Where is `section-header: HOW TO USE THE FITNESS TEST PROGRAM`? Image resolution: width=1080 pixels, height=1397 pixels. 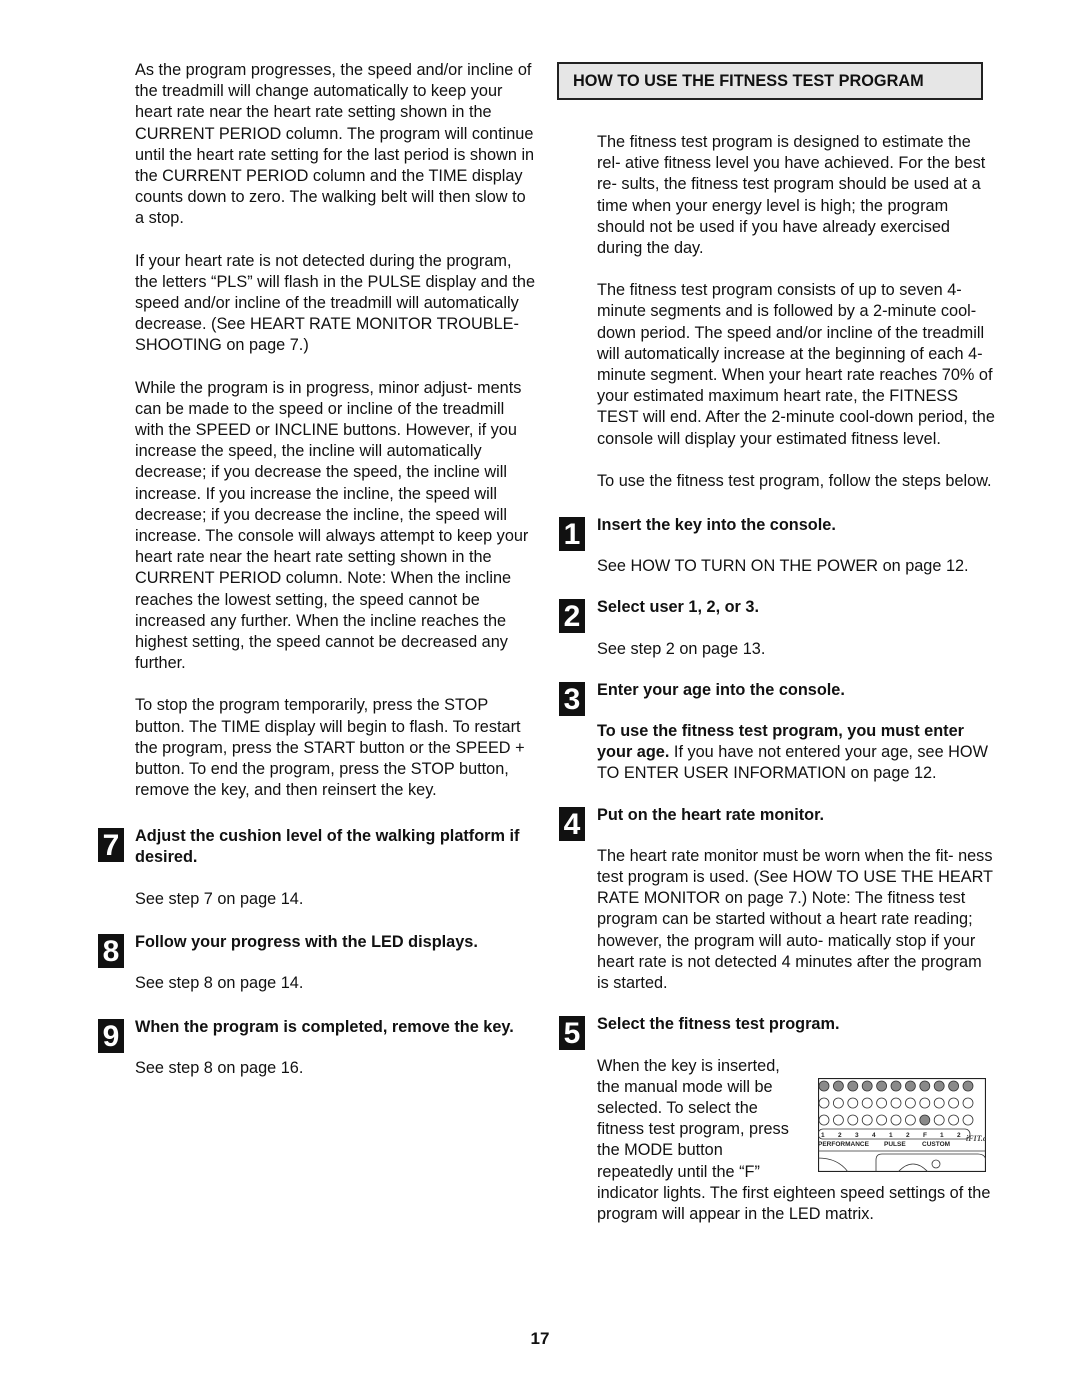
section-header: HOW TO USE THE FITNESS TEST PROGRAM is located at coordinates (770, 81).